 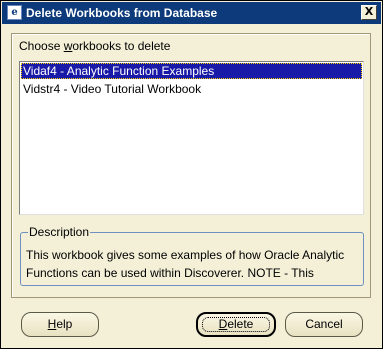 What do you see at coordinates (369, 12) in the screenshot?
I see `close-button: X` at bounding box center [369, 12].